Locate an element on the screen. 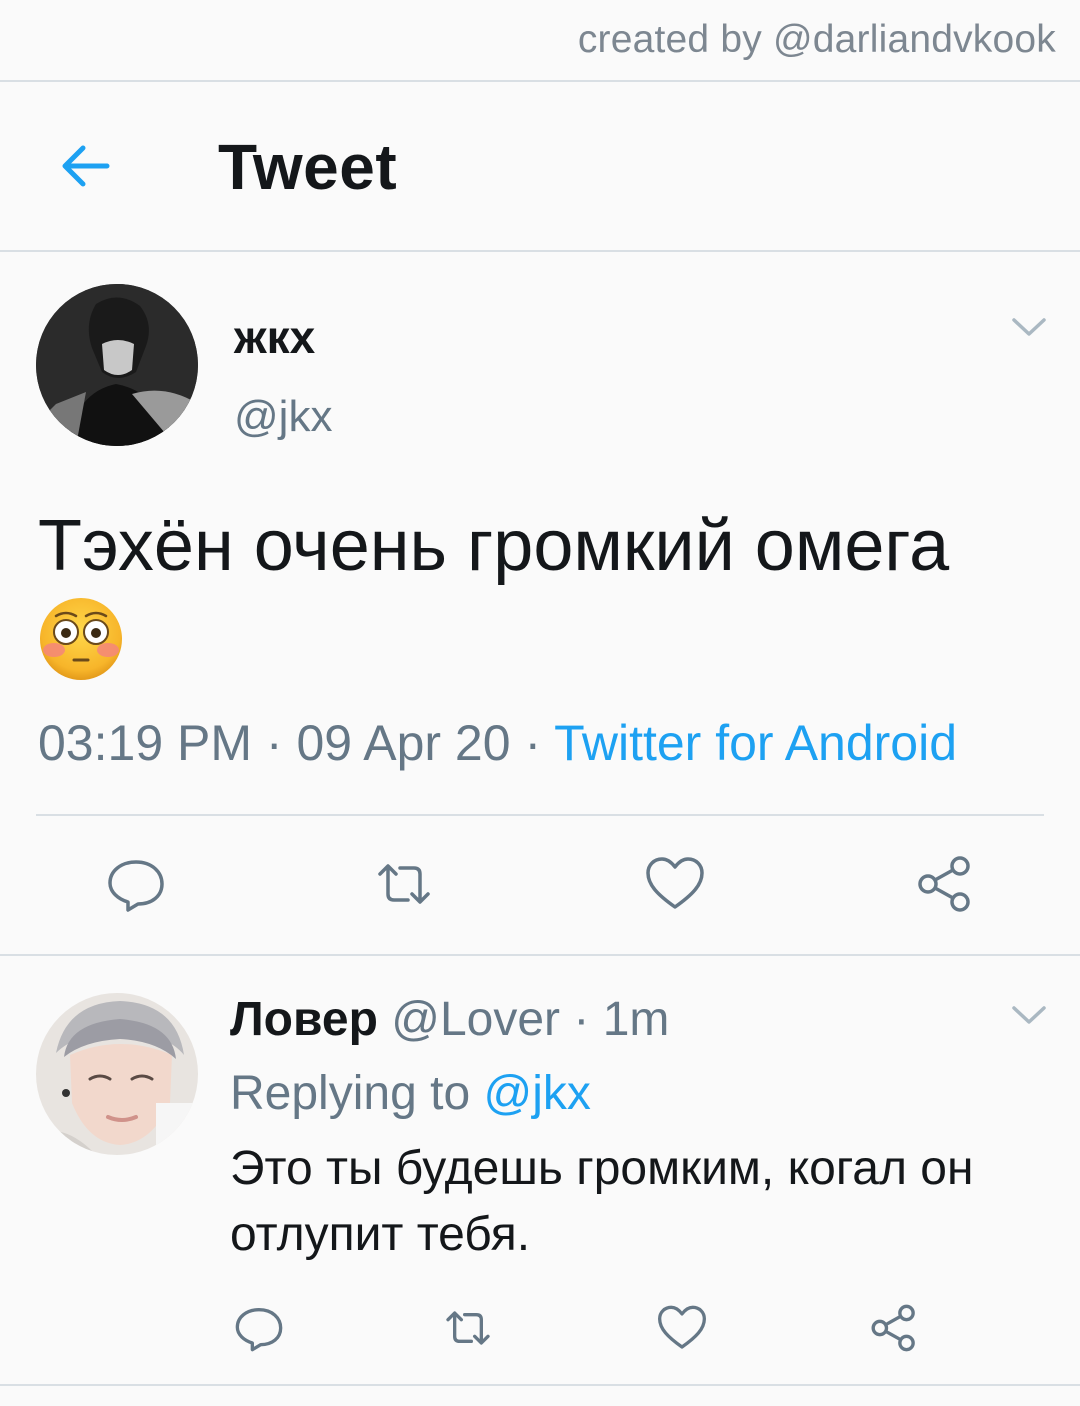 This screenshot has height=1406, width=1080. replying-to-mention: @jkx is located at coordinates (536, 1093).